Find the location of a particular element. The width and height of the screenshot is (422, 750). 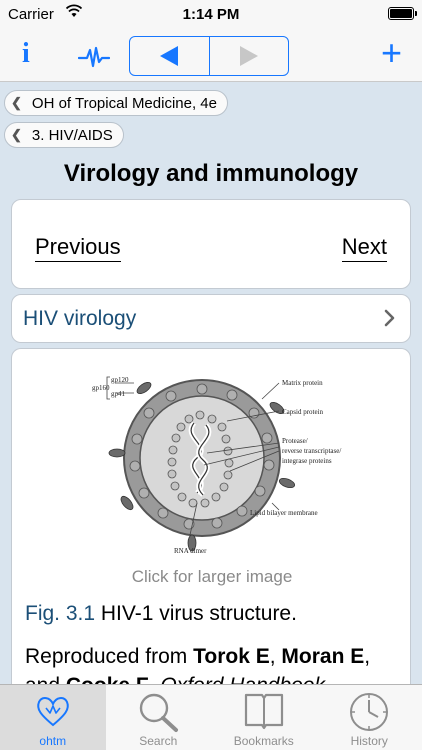

label-gp160: gp160 is located at coordinates (101, 388).